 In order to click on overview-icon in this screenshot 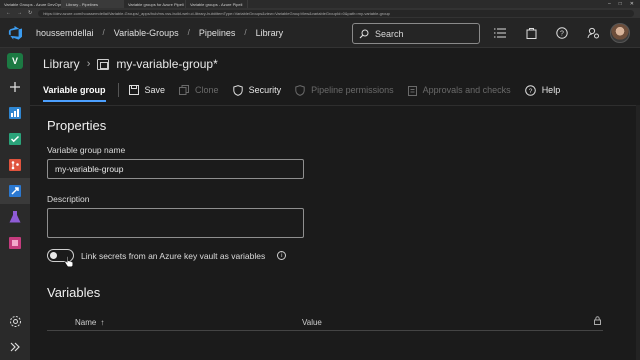, I will do `click(15, 113)`.